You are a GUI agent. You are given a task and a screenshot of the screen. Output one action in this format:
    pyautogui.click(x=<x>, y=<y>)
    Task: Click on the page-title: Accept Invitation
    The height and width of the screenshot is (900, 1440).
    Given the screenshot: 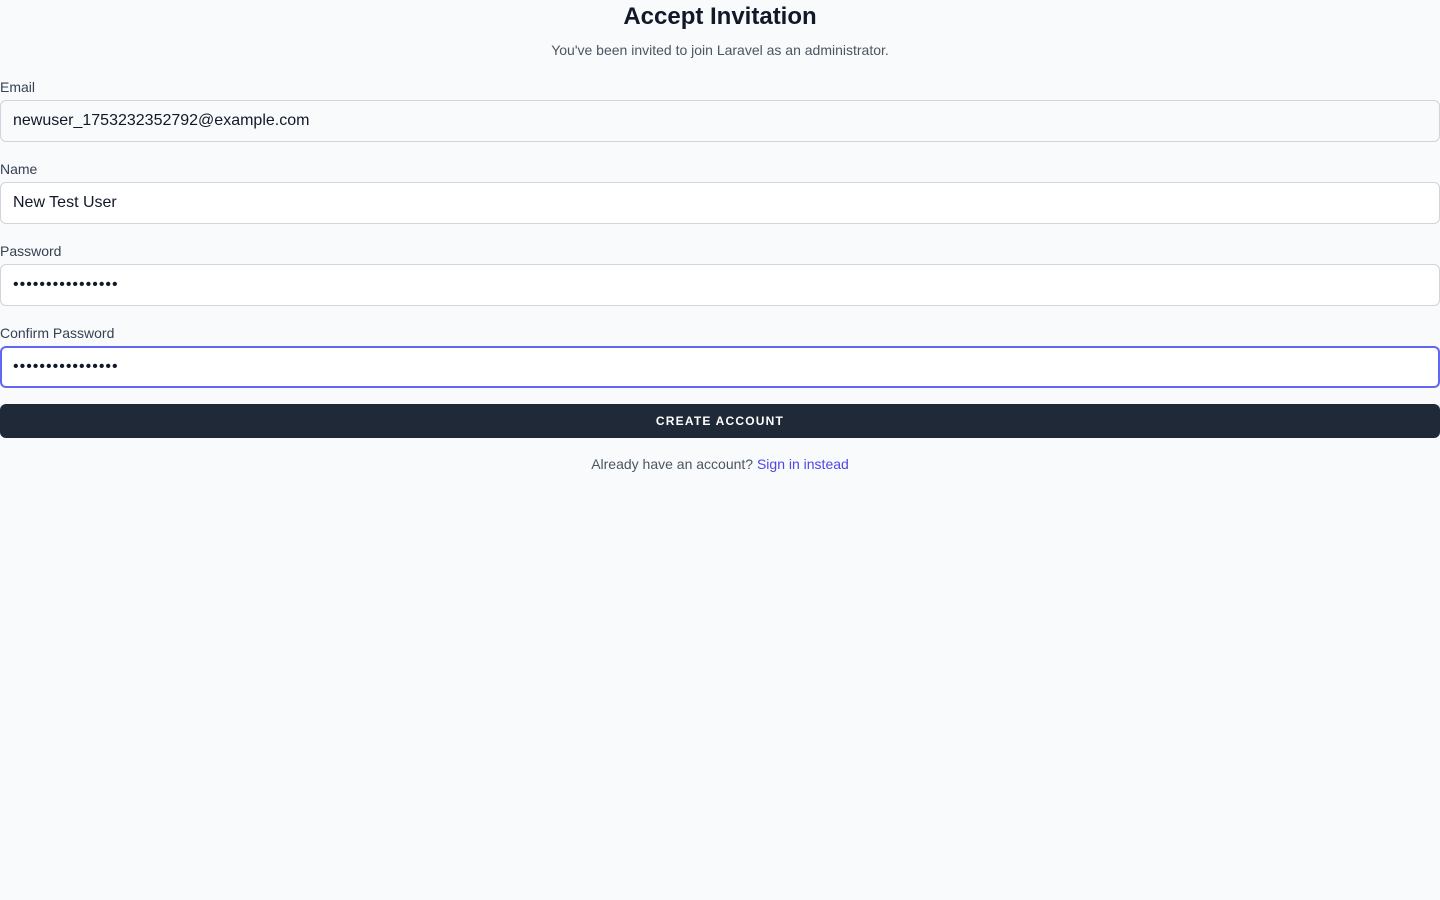 What is the action you would take?
    pyautogui.click(x=720, y=16)
    